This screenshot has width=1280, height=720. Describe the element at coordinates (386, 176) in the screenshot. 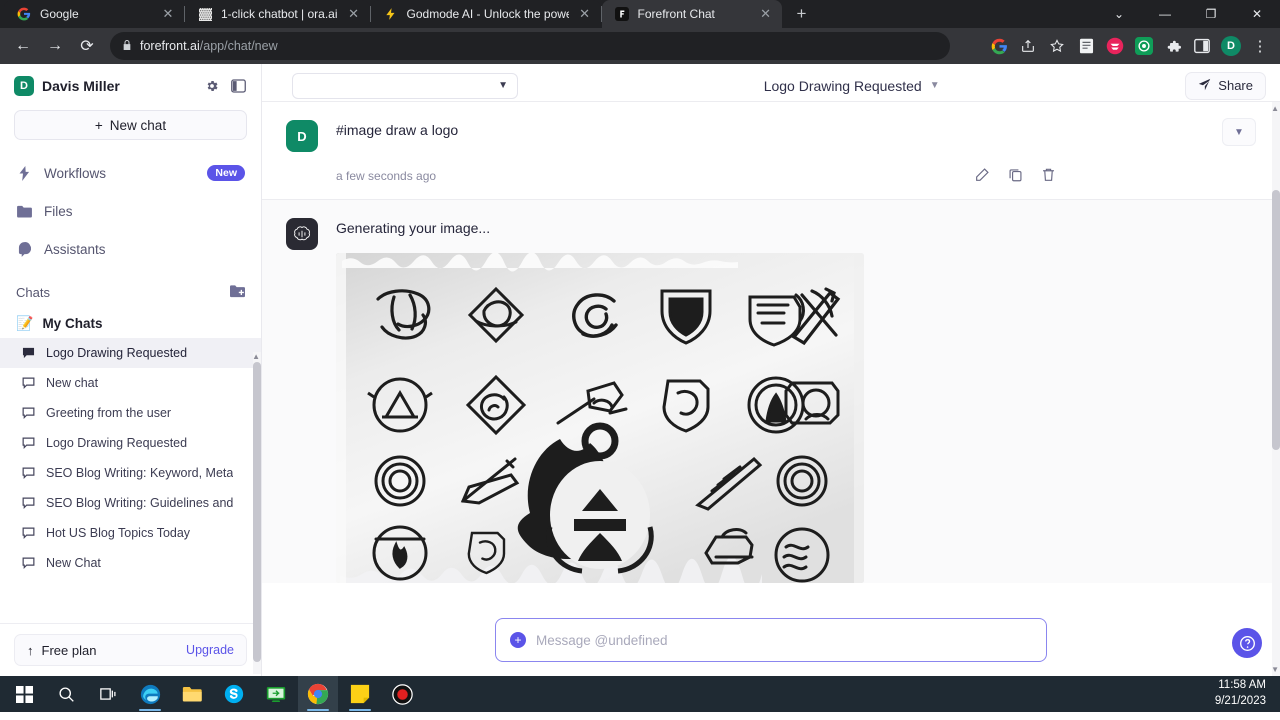

I see `message-timestamp: a few seconds ago` at that location.